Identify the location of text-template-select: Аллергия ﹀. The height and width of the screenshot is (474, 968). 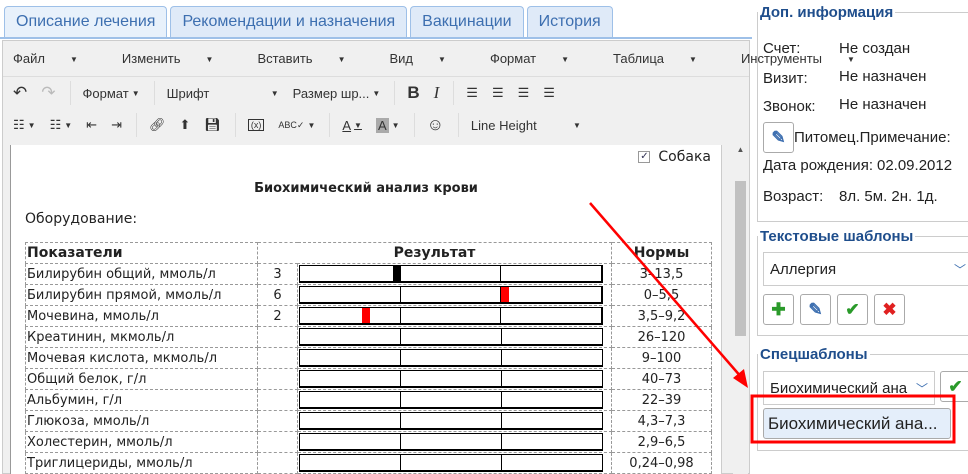
(865, 269).